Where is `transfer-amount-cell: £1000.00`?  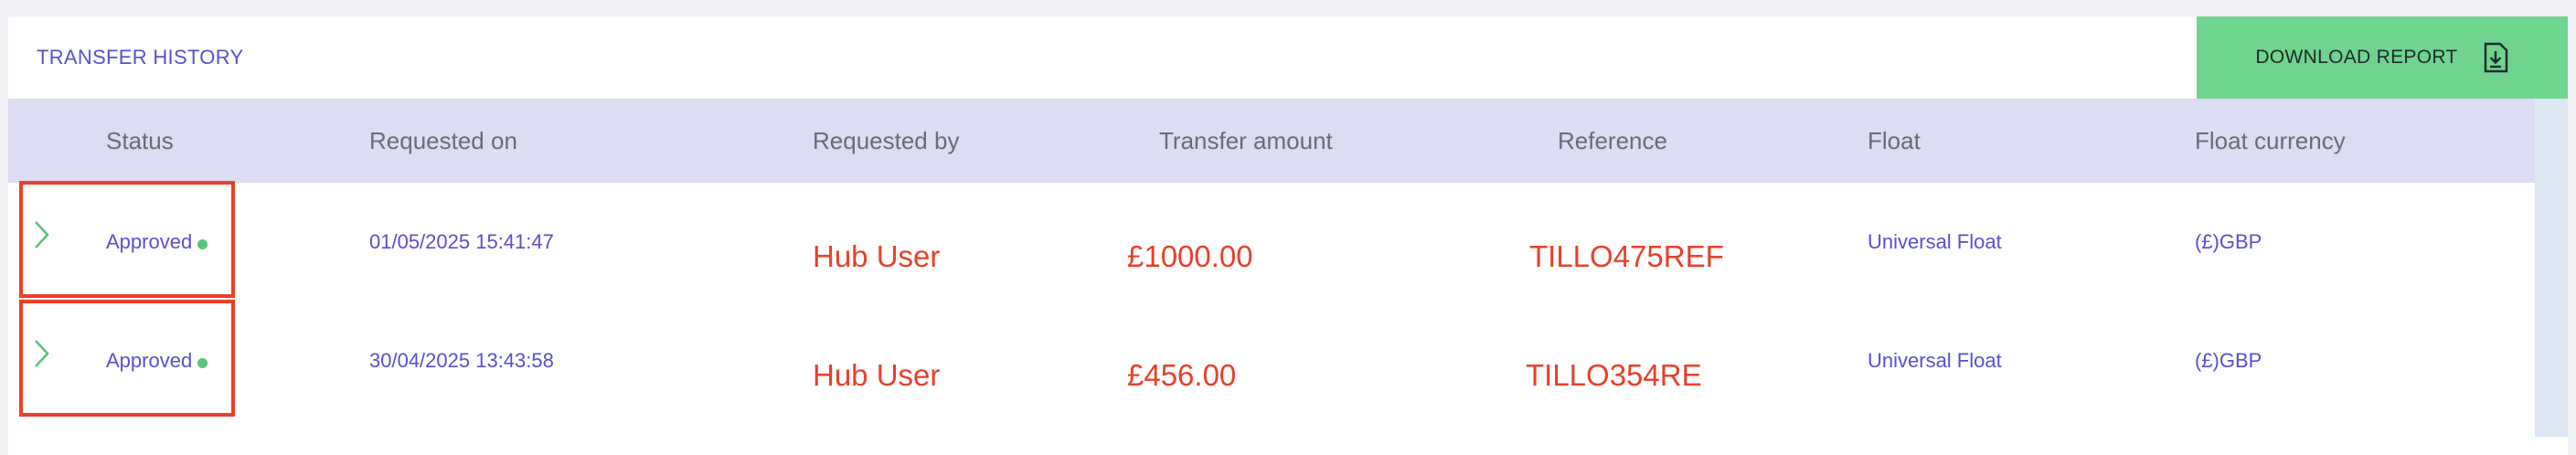 transfer-amount-cell: £1000.00 is located at coordinates (1190, 256).